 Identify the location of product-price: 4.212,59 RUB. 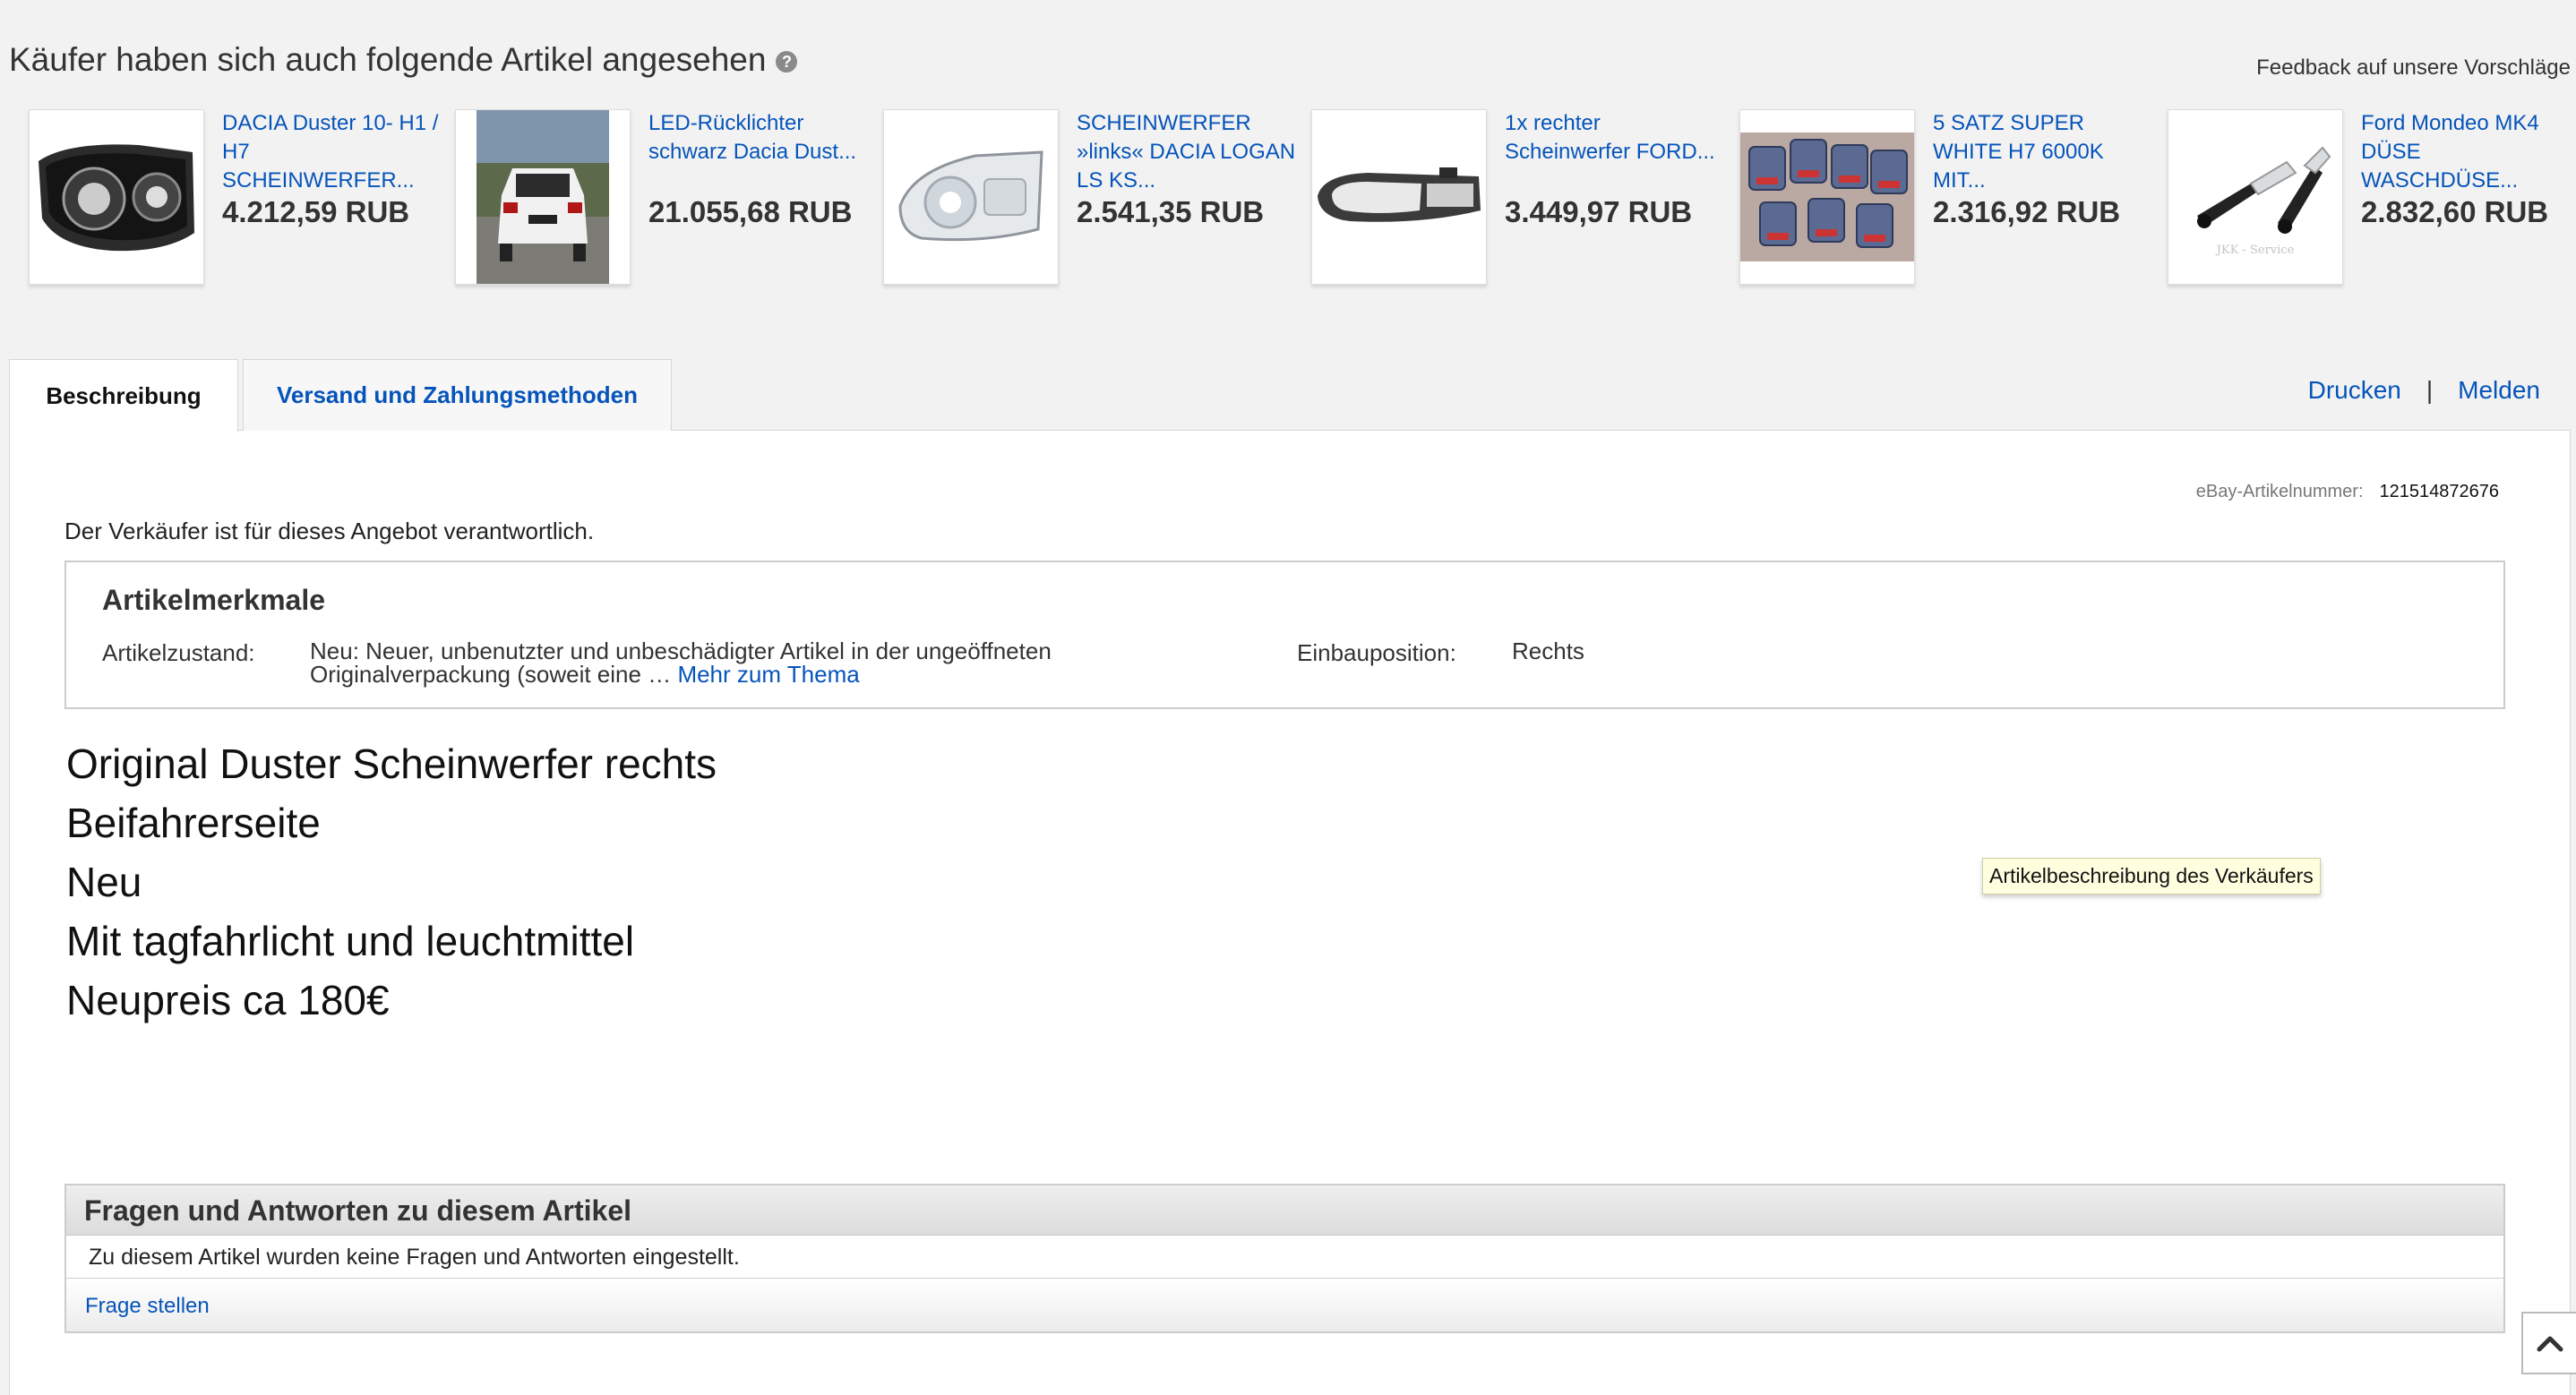
(316, 211).